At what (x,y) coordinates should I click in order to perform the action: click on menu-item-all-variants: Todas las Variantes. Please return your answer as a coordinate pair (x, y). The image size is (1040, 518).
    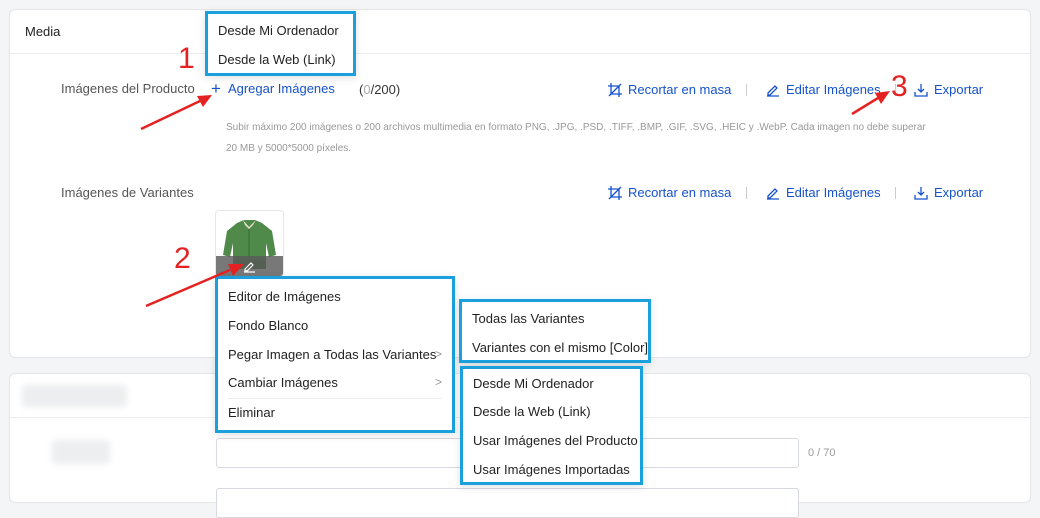
    Looking at the image, I should click on (555, 318).